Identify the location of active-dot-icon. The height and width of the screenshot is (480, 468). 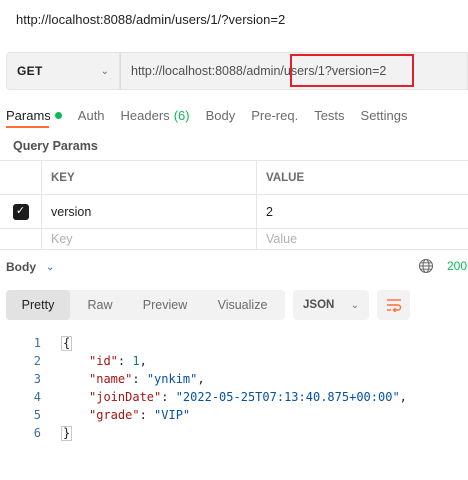
(58, 115).